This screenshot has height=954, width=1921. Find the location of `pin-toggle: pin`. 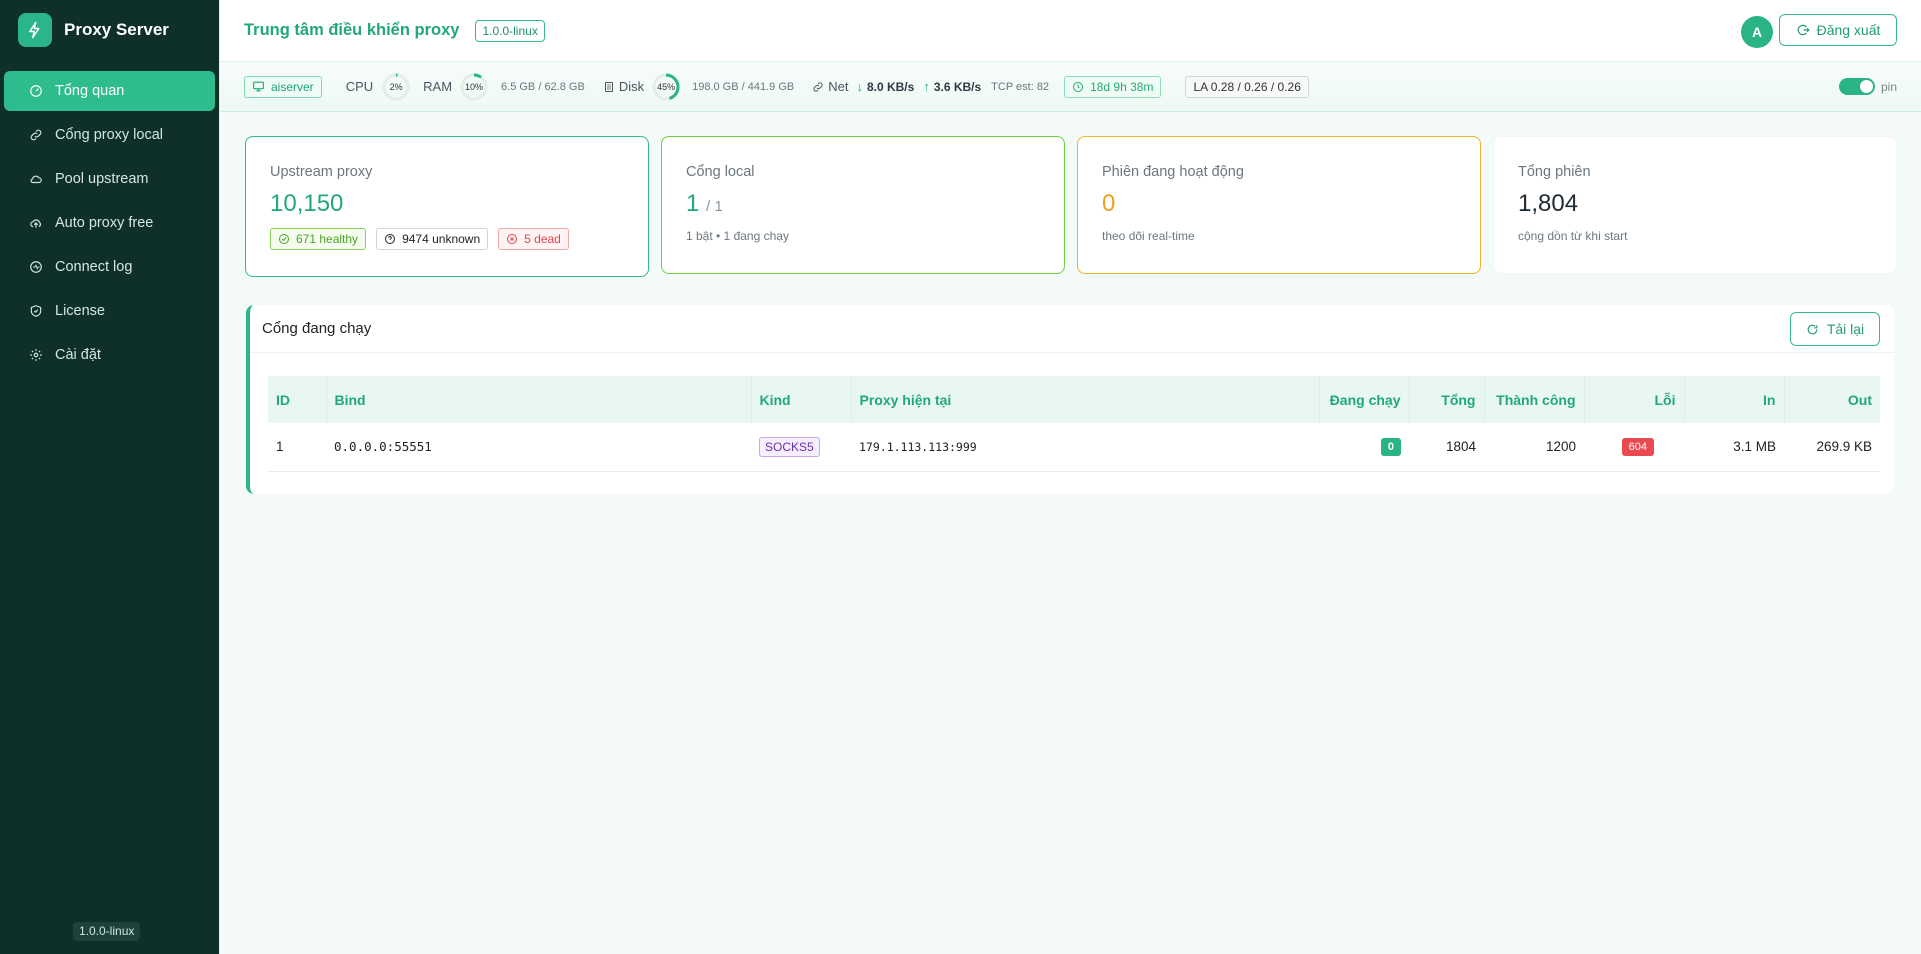

pin-toggle: pin is located at coordinates (1867, 86).